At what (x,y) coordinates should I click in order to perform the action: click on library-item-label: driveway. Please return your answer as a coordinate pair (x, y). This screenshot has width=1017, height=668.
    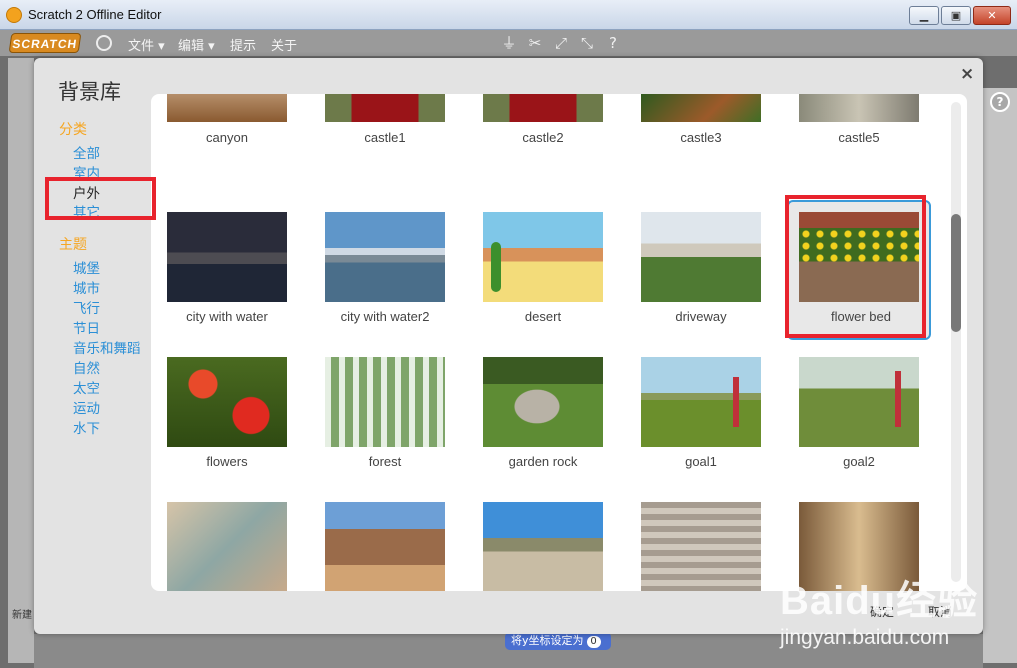
    Looking at the image, I should click on (701, 316).